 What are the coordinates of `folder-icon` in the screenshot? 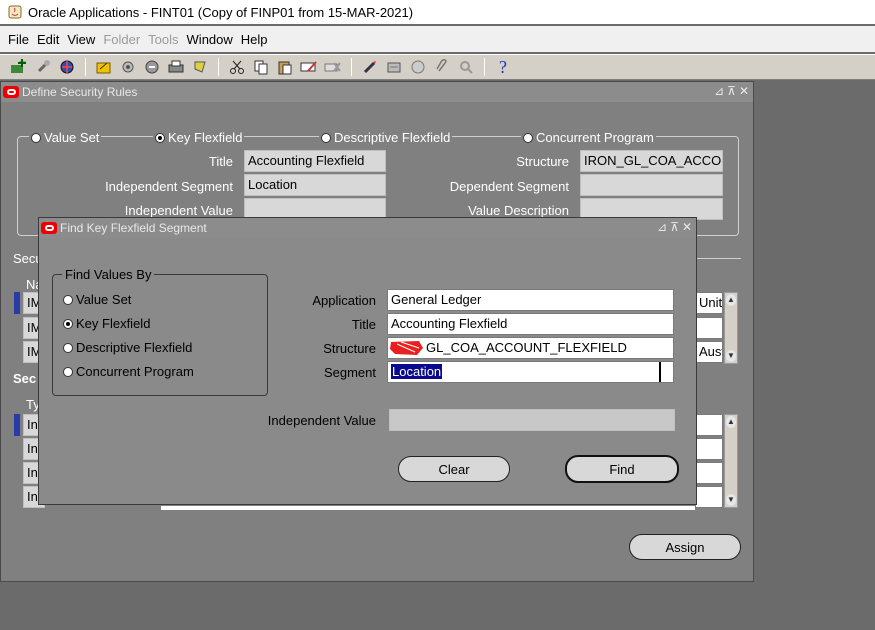 It's located at (104, 67).